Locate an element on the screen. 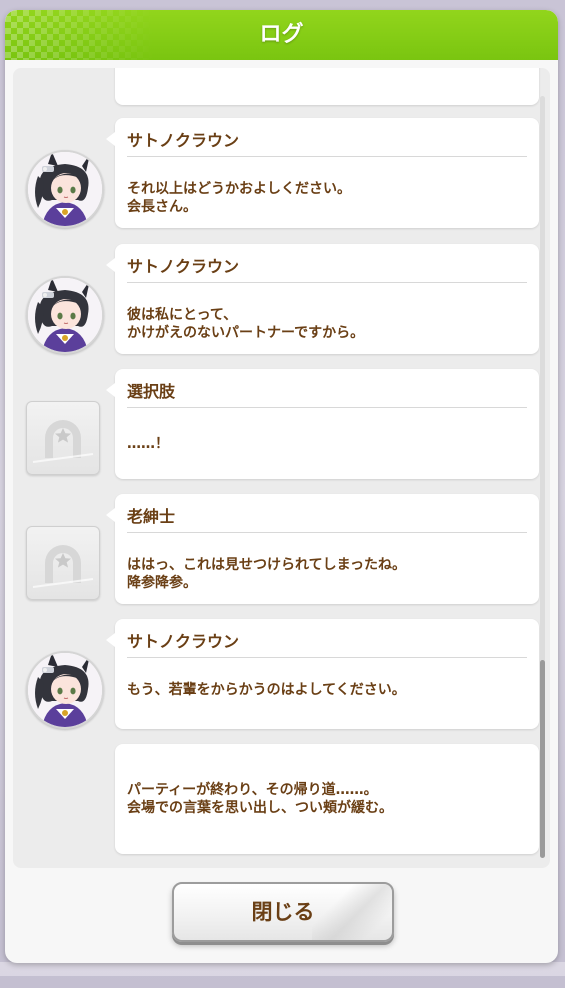 This screenshot has height=988, width=565. log-entry: サトノクラウン それ以上はどうかおよしください。 会長さん。 is located at coordinates (281, 174).